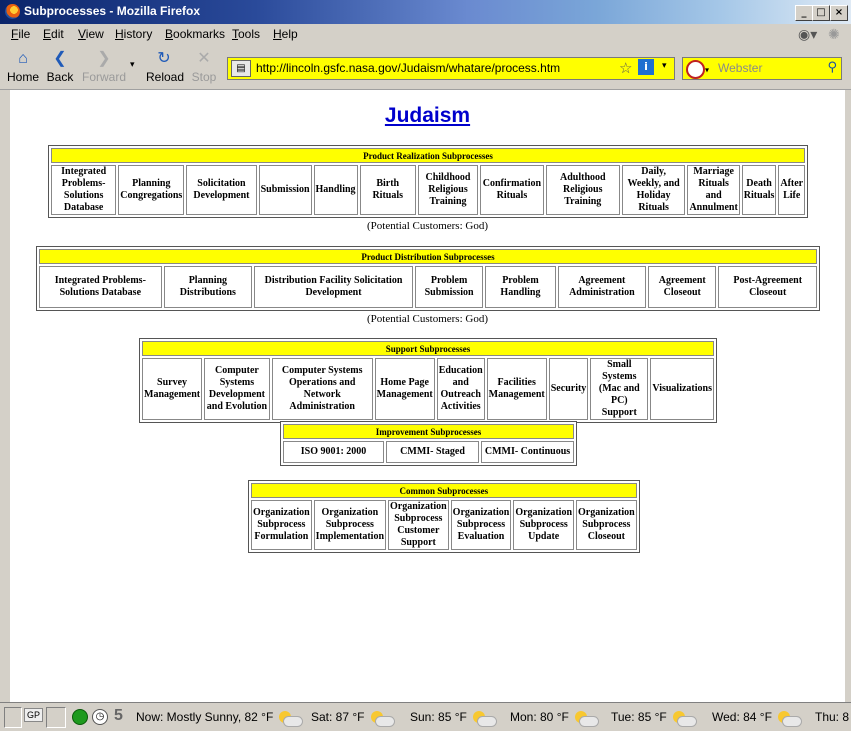  I want to click on weather-wed: Wed: 84 °F, so click(757, 718).